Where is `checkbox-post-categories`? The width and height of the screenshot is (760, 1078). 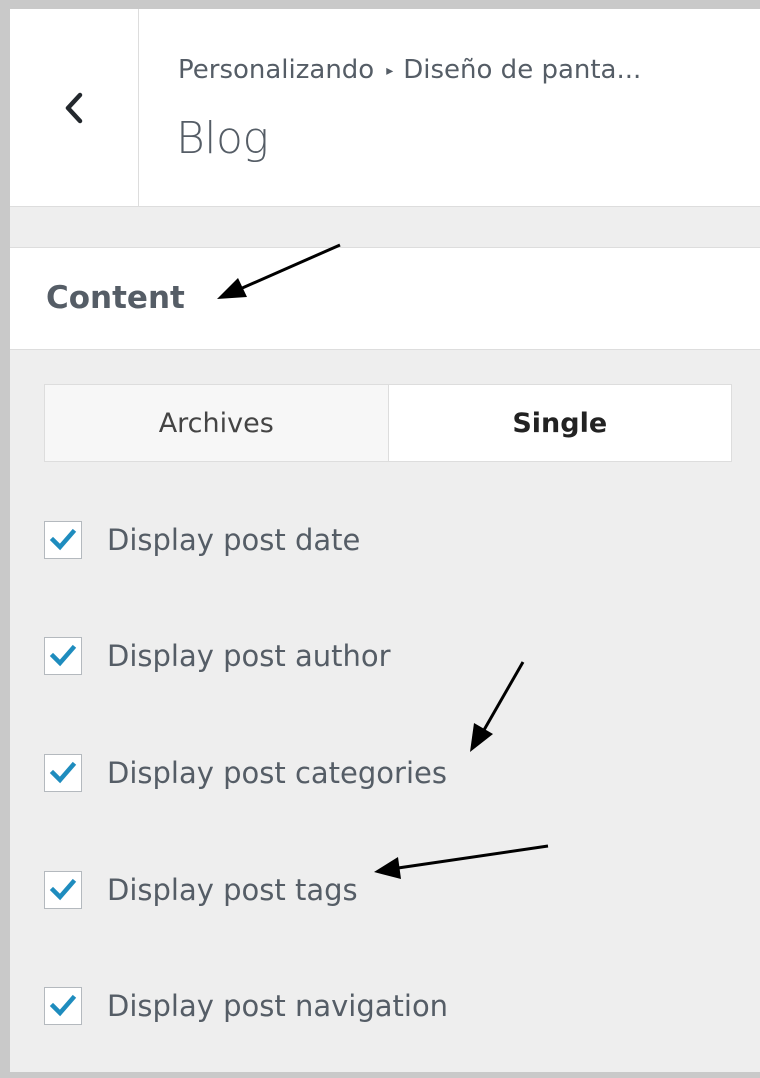
checkbox-post-categories is located at coordinates (63, 773).